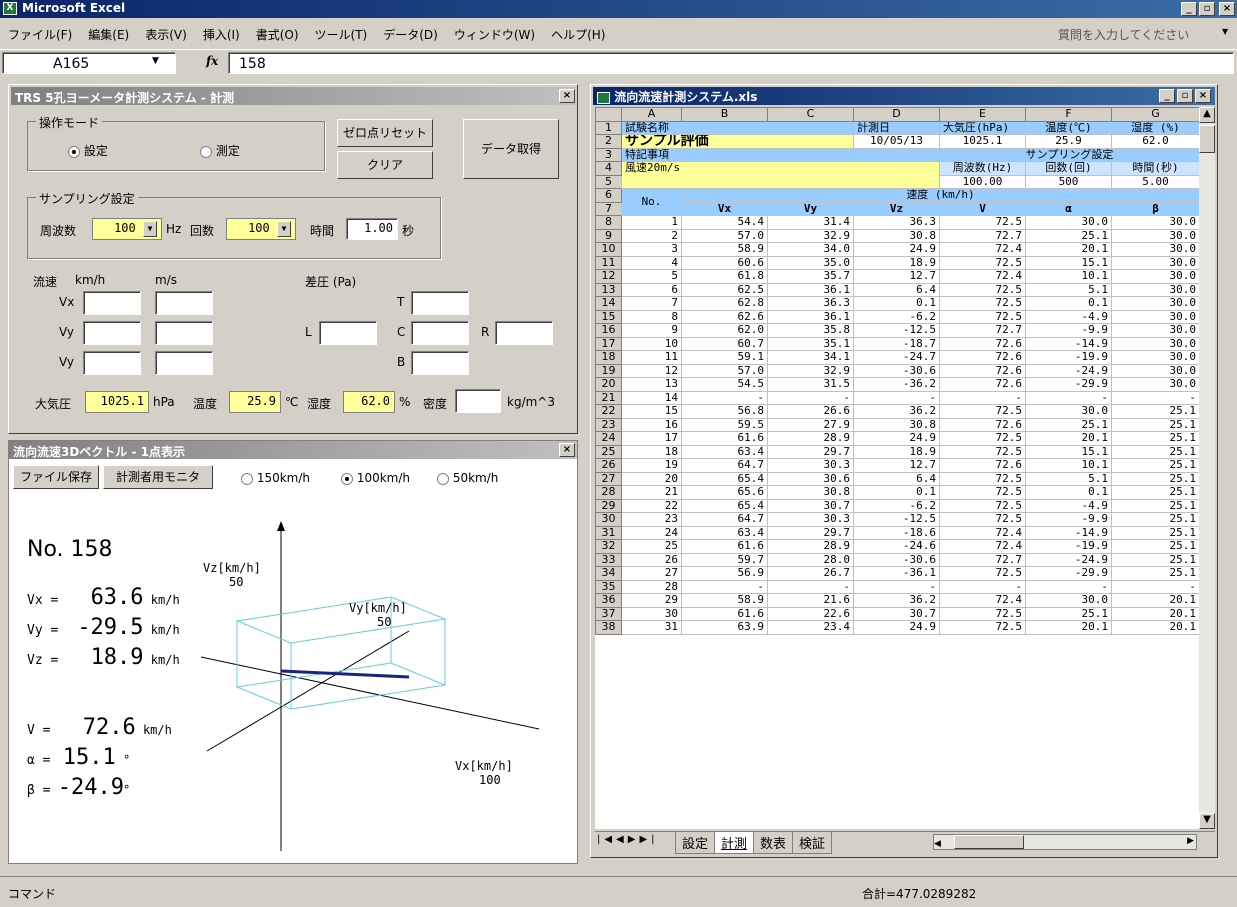 The image size is (1237, 907). Describe the element at coordinates (375, 478) in the screenshot. I see `range-100-radio: 100km/h` at that location.